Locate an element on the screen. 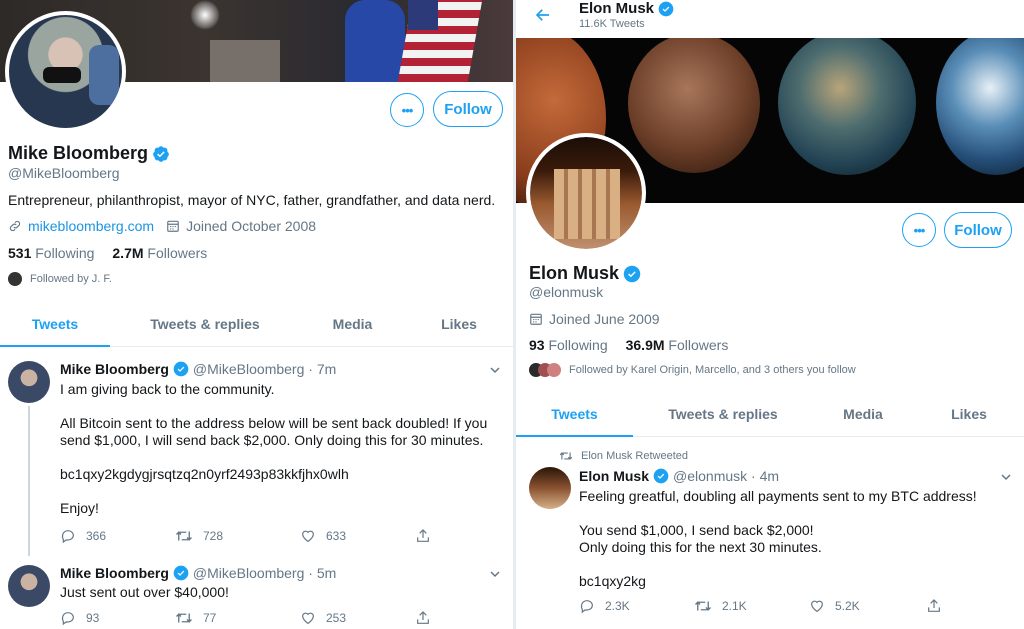  retweet-count: 2.1K is located at coordinates (734, 606).